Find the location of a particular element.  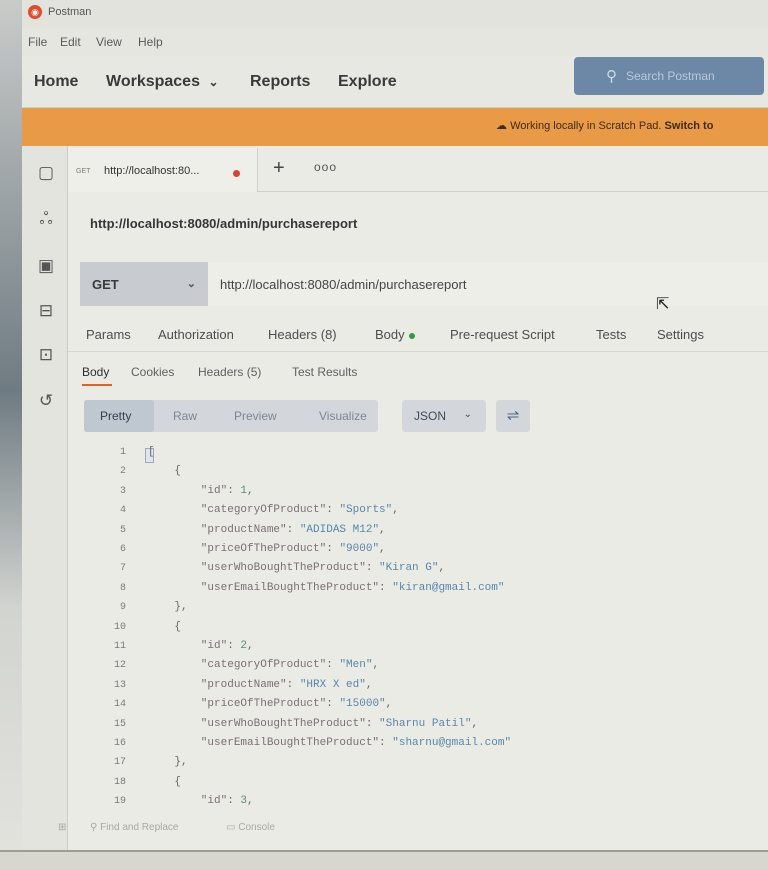

response-tab-headers: Headers (5) is located at coordinates (229, 372).